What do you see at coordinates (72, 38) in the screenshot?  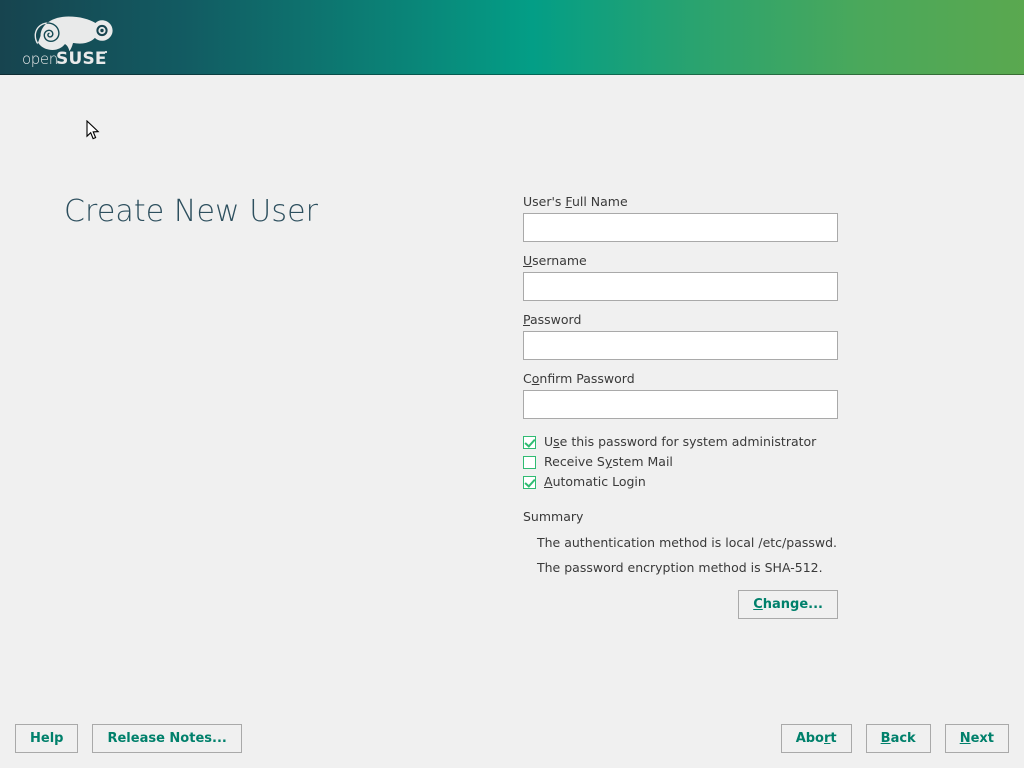 I see `opensuse-logo: open SUSE` at bounding box center [72, 38].